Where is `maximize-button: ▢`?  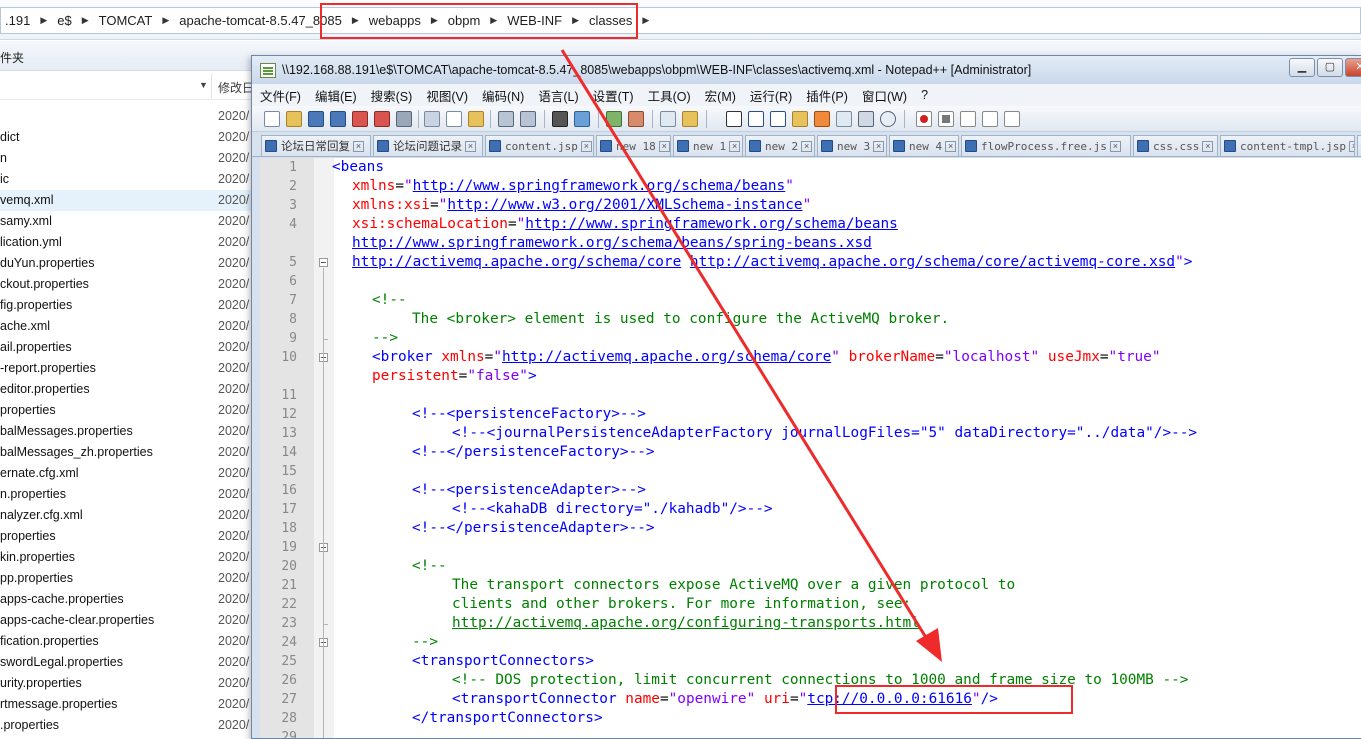 maximize-button: ▢ is located at coordinates (1330, 67).